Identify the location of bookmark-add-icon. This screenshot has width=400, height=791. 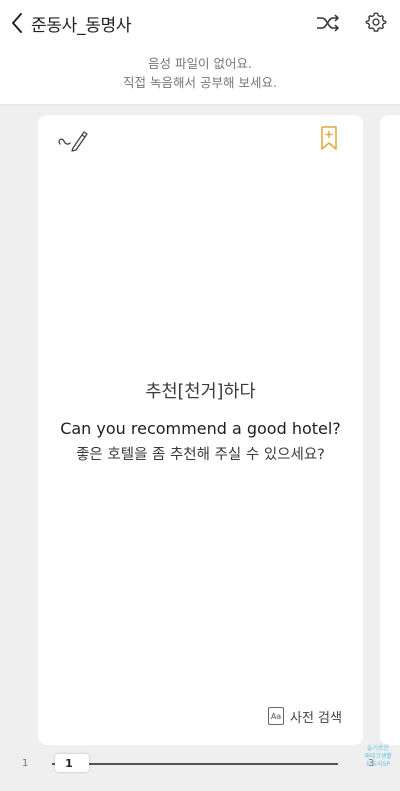
(329, 138).